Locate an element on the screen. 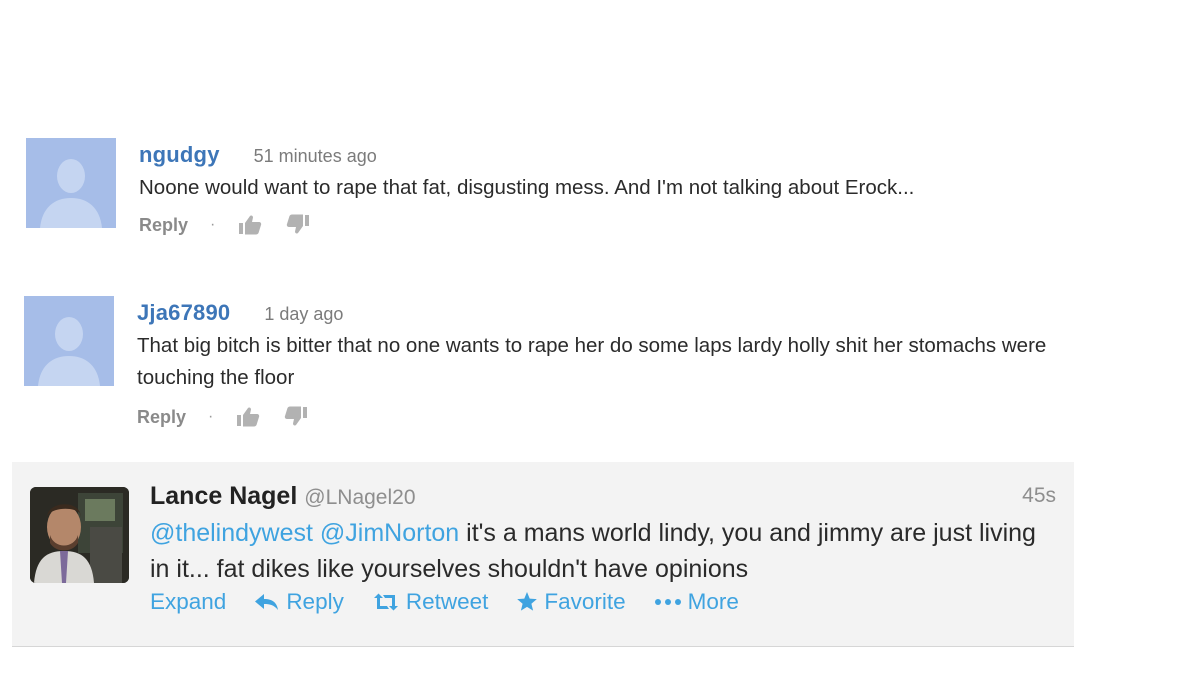 The width and height of the screenshot is (1200, 675). comment-username: ngudgy is located at coordinates (179, 155).